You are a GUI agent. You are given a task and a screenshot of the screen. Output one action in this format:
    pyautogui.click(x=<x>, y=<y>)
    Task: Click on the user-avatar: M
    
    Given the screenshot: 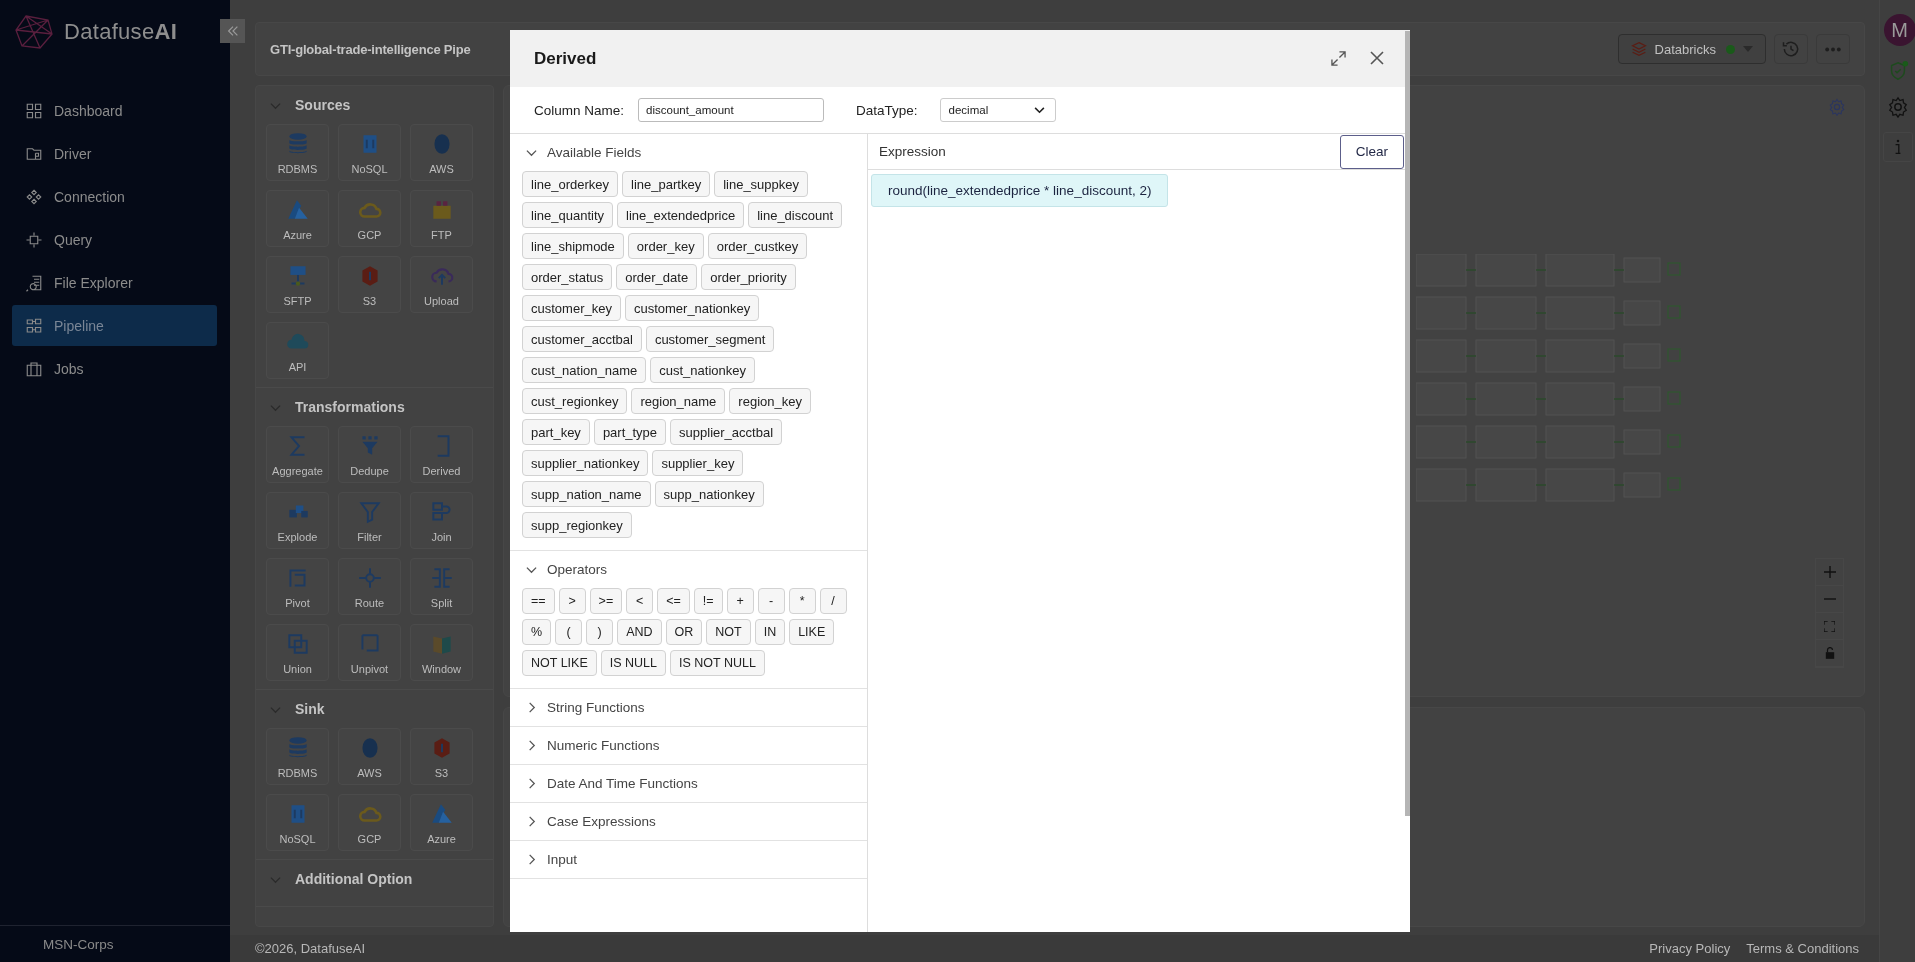 What is the action you would take?
    pyautogui.click(x=1899, y=30)
    